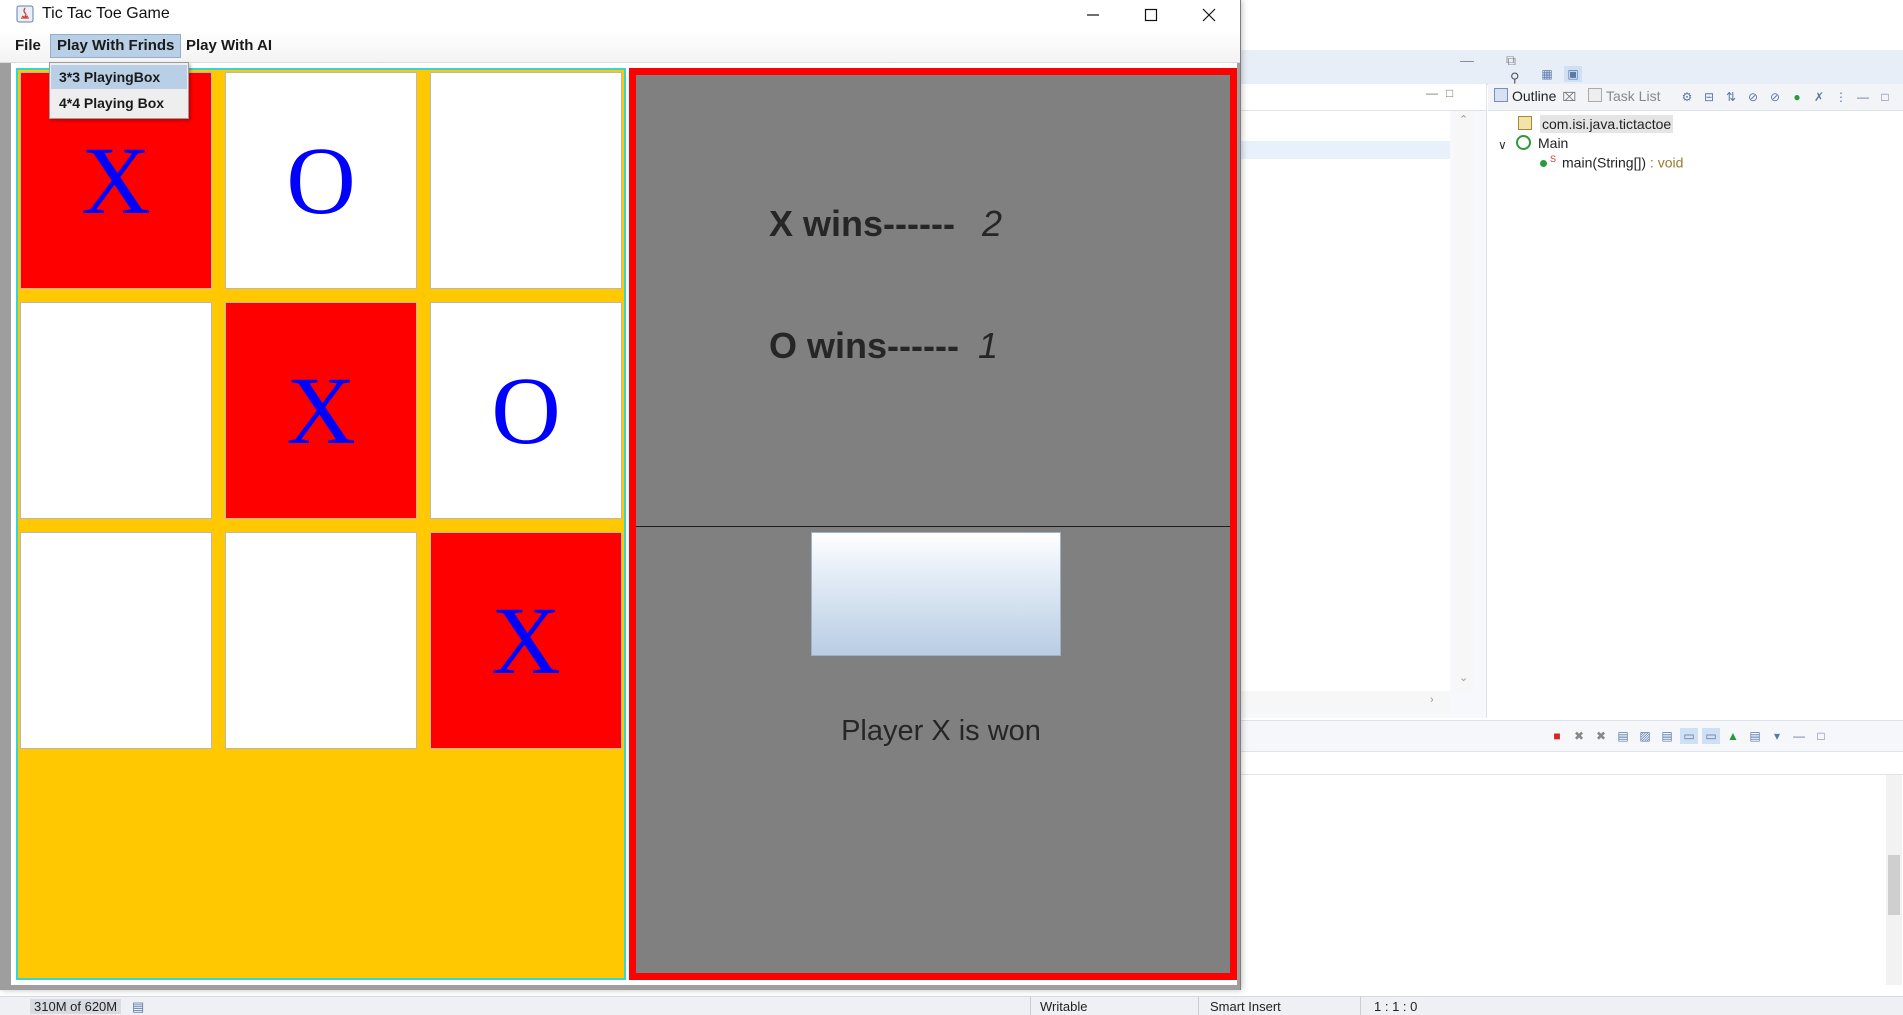  I want to click on title-bar: Tic Tac Toe Game, so click(620, 15).